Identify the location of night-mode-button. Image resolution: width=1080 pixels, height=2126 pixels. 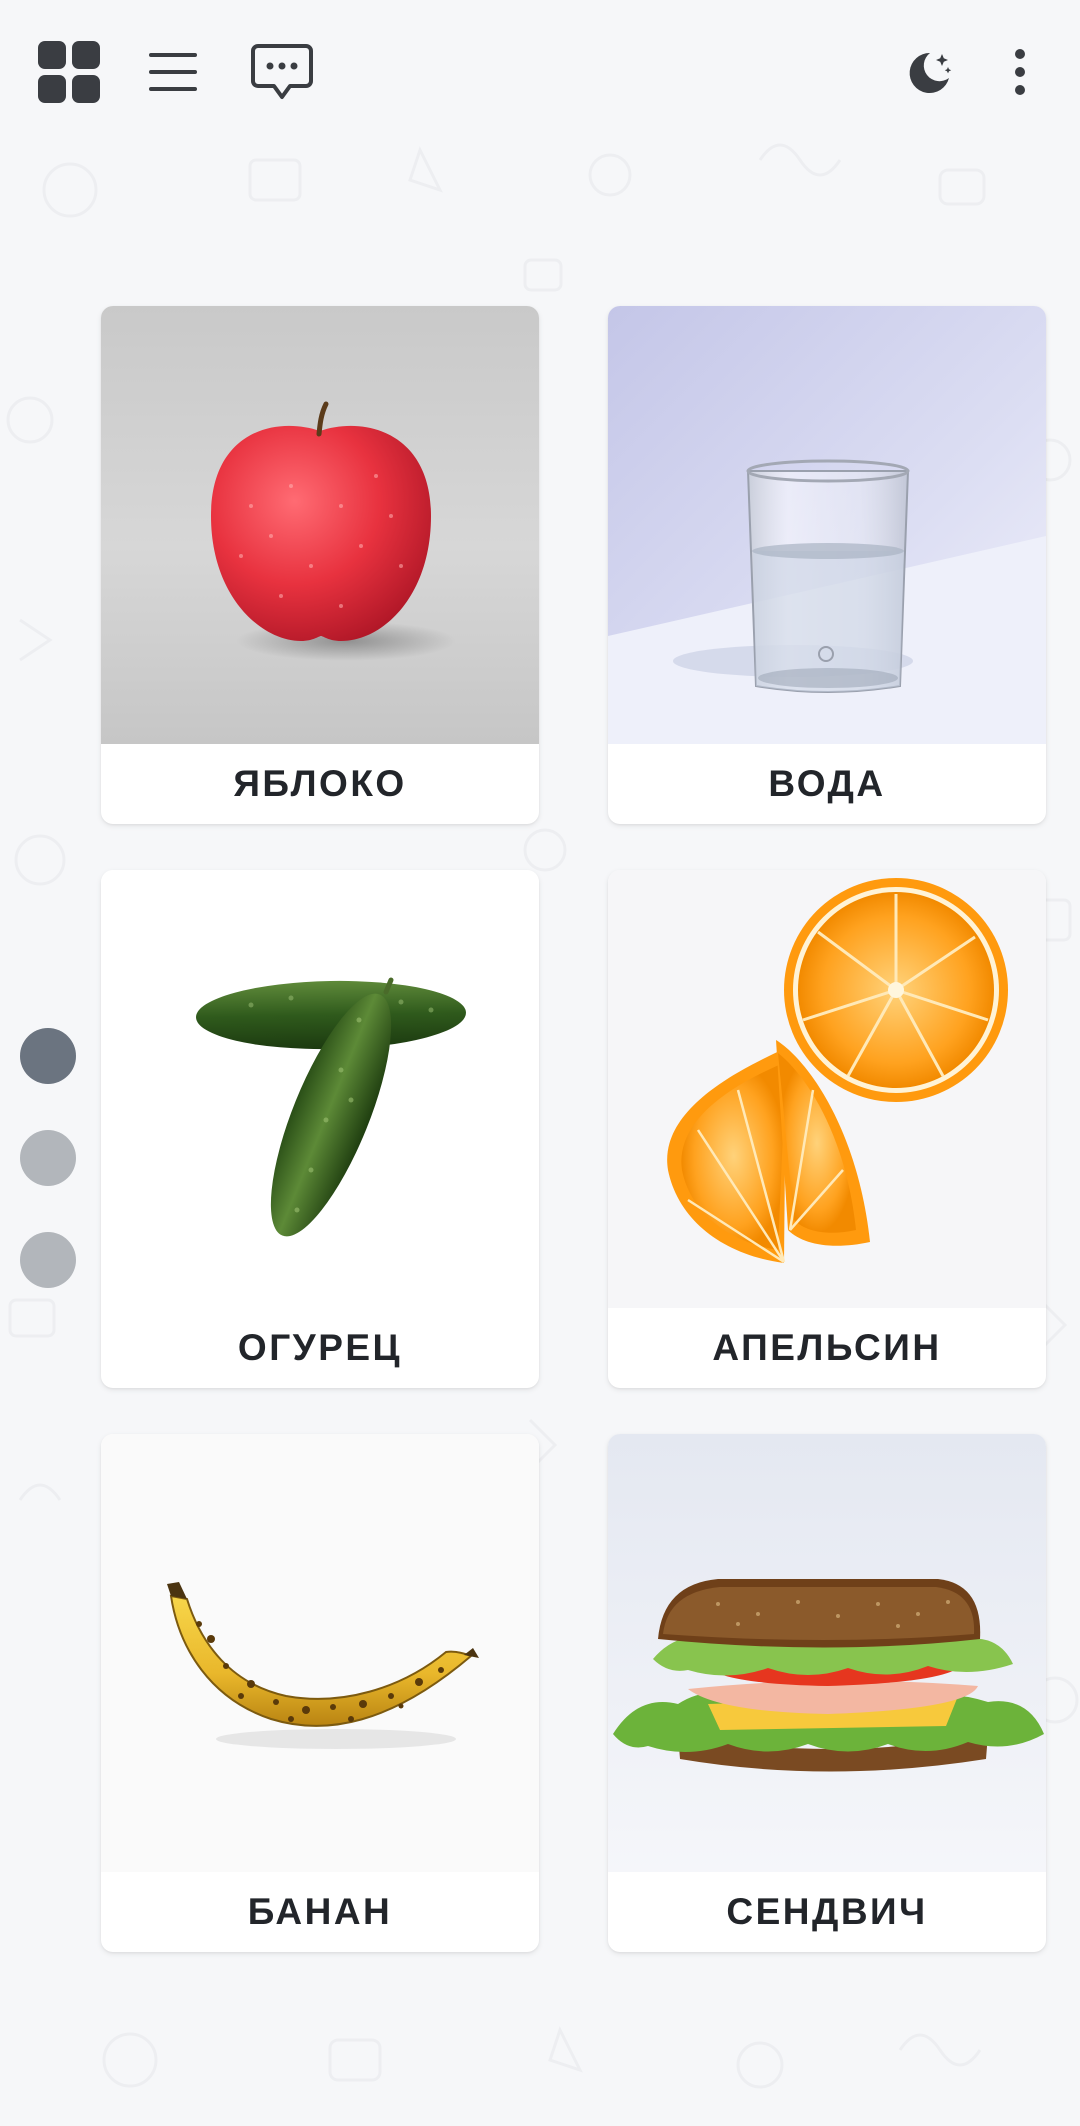
(930, 72).